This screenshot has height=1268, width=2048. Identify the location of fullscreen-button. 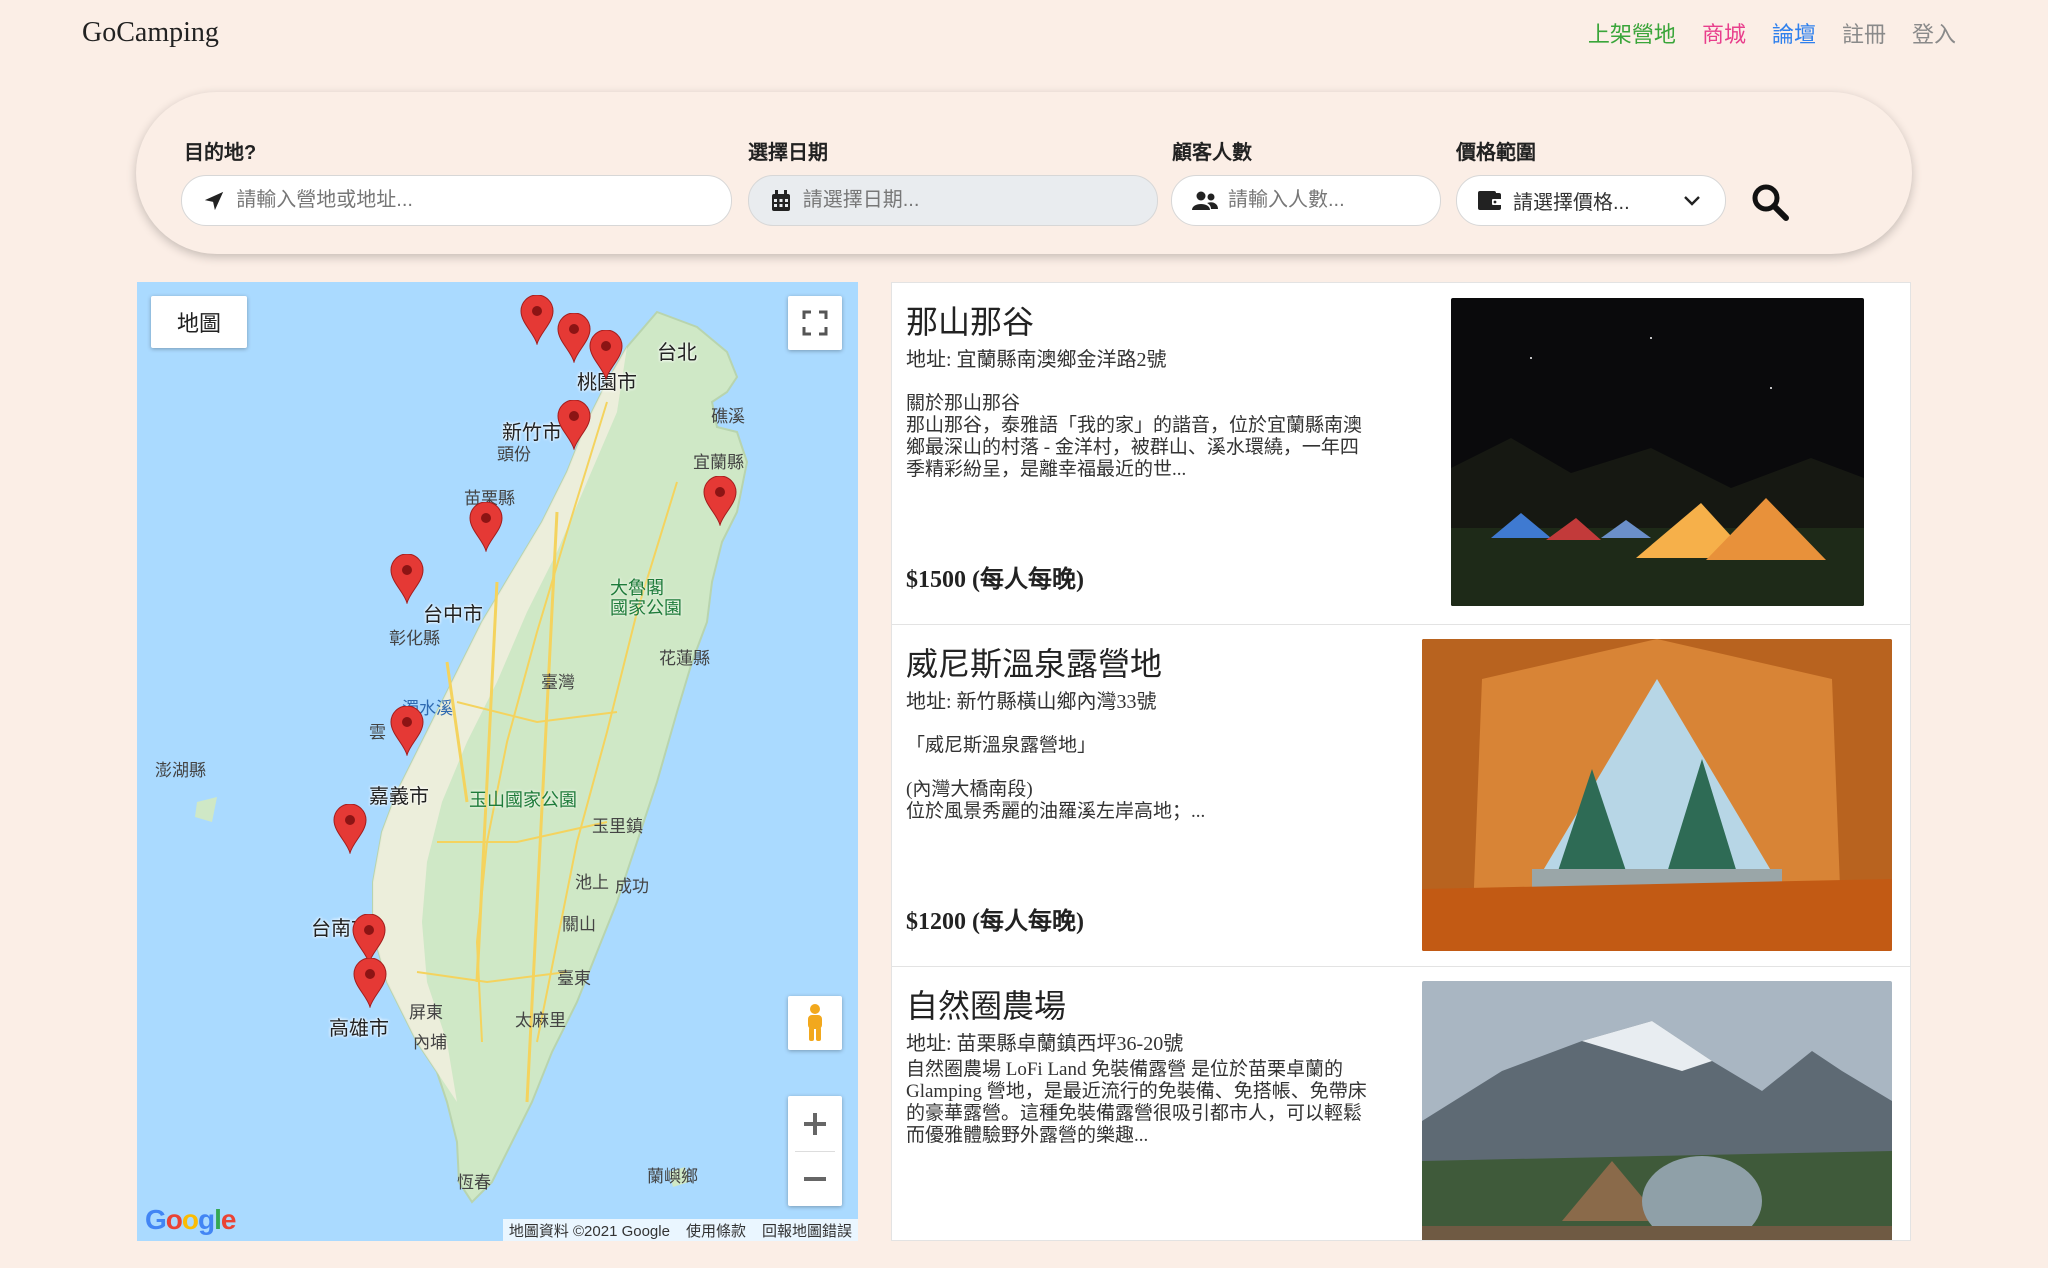
(815, 323).